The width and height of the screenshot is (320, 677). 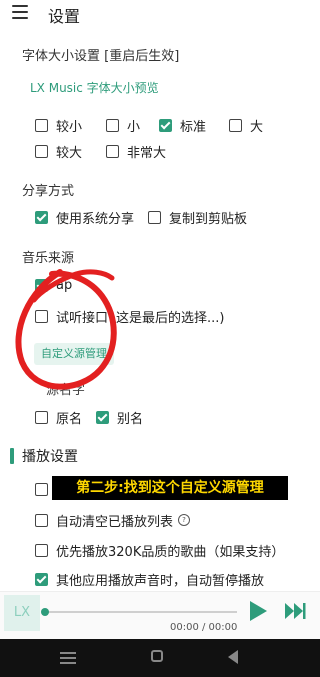 I want to click on custom-source-manage-button: 自定义源管理, so click(x=74, y=354).